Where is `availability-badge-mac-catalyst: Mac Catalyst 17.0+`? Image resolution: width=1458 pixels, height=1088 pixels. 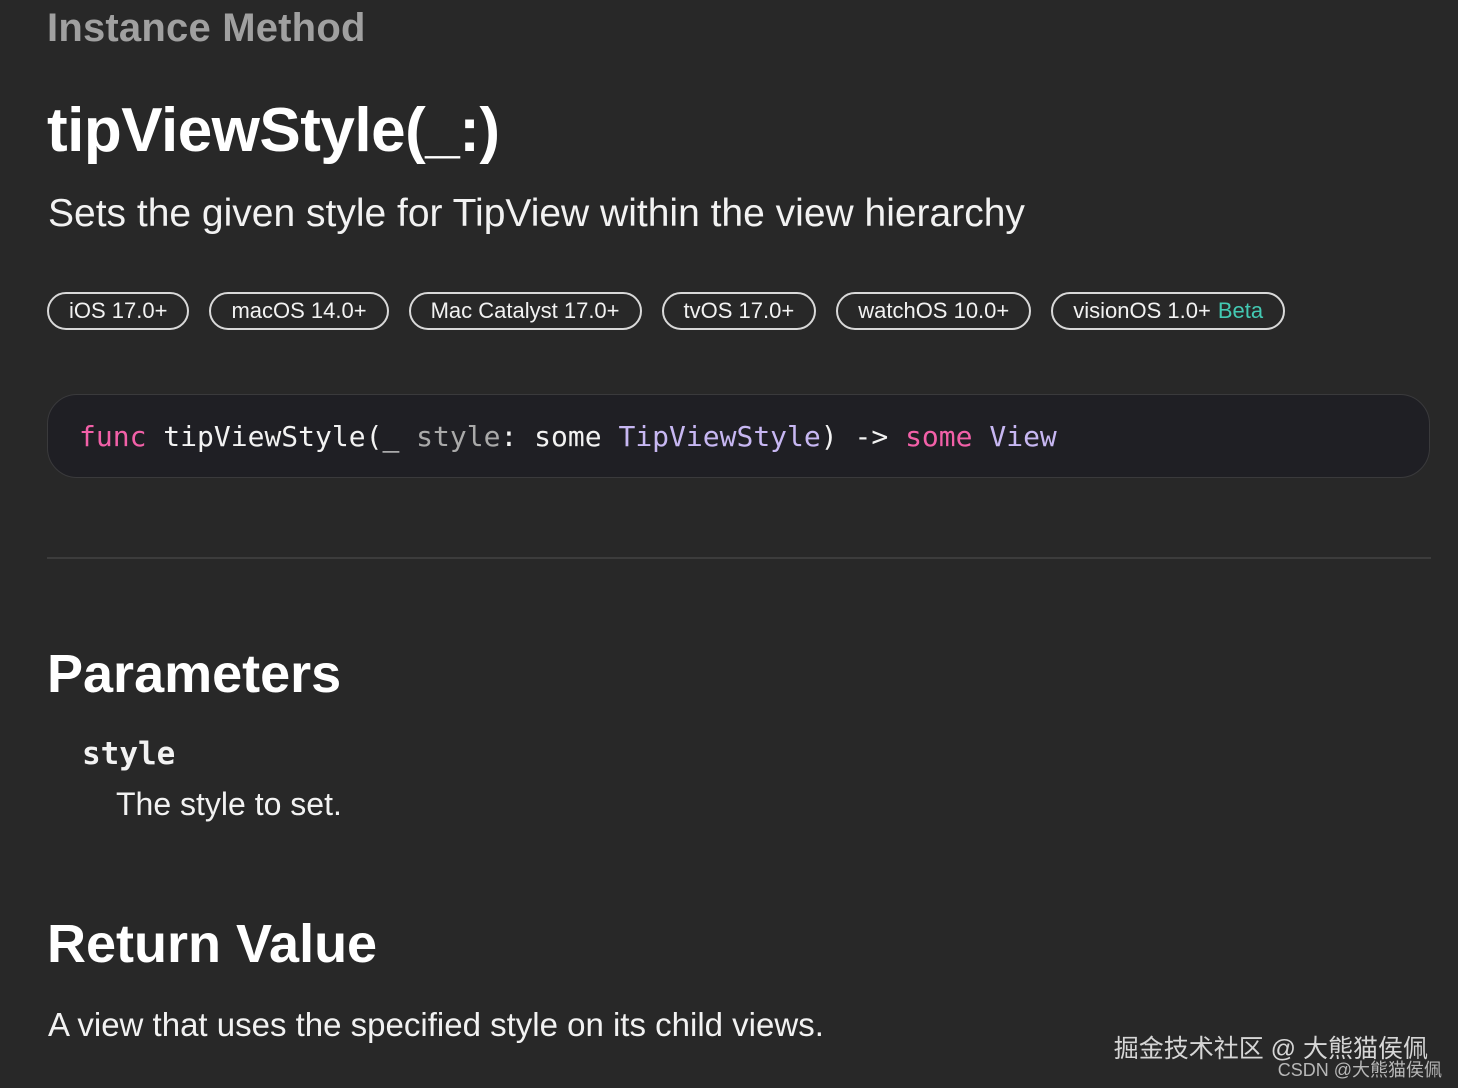
availability-badge-mac-catalyst: Mac Catalyst 17.0+ is located at coordinates (525, 311).